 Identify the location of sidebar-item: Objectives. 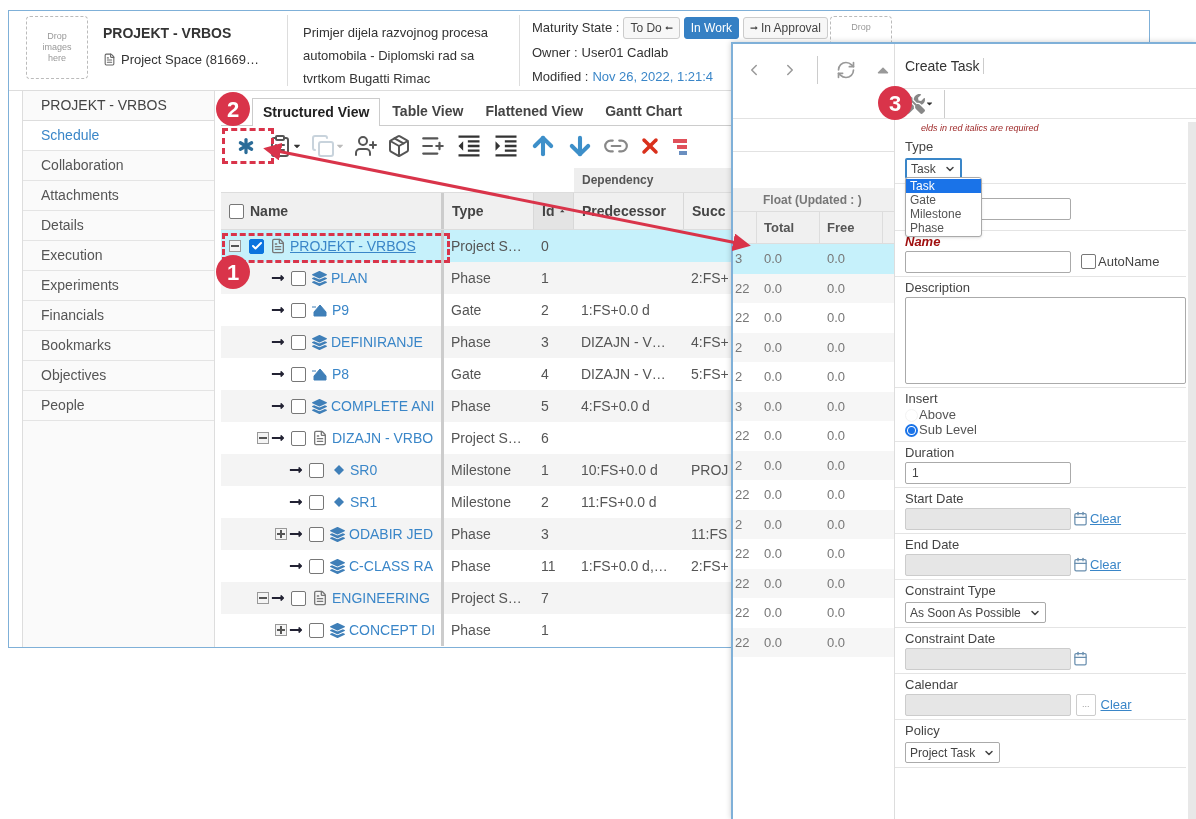
(118, 376).